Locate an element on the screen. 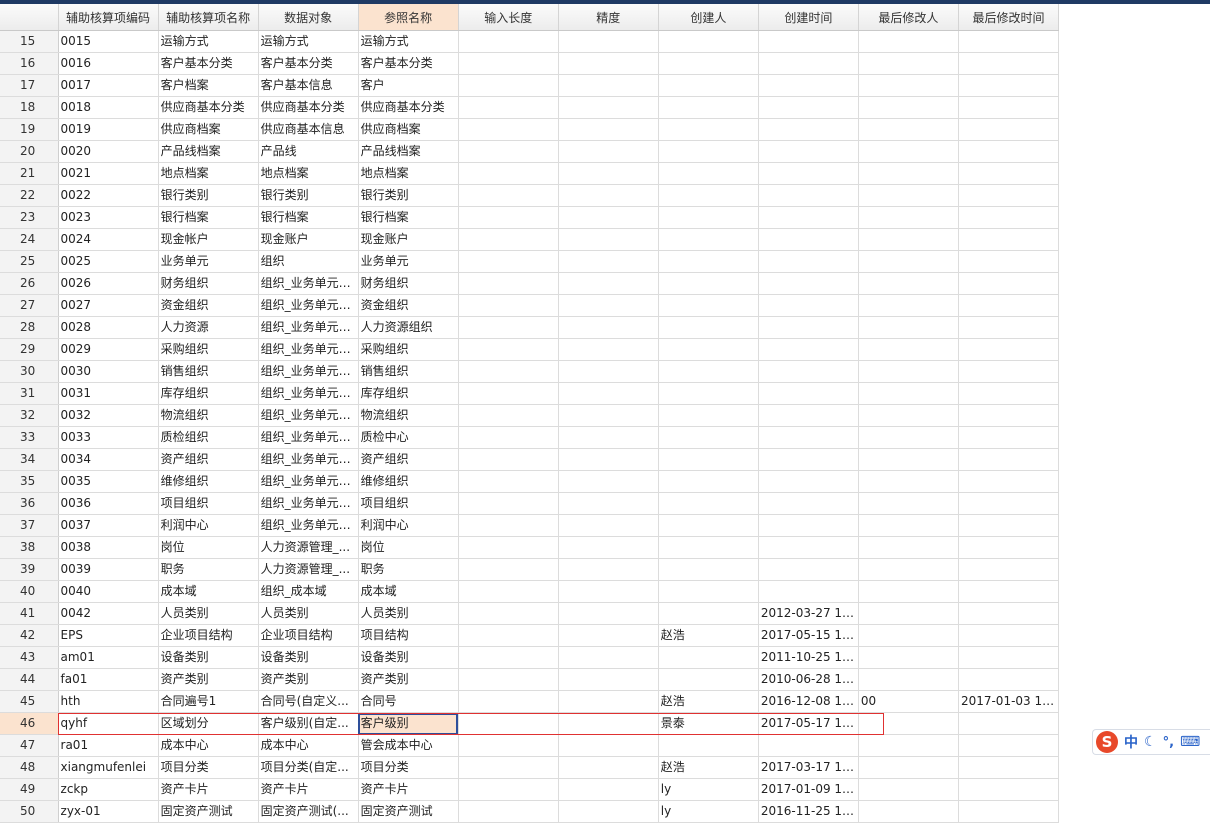 This screenshot has width=1210, height=824. row-number: 37 is located at coordinates (29, 525).